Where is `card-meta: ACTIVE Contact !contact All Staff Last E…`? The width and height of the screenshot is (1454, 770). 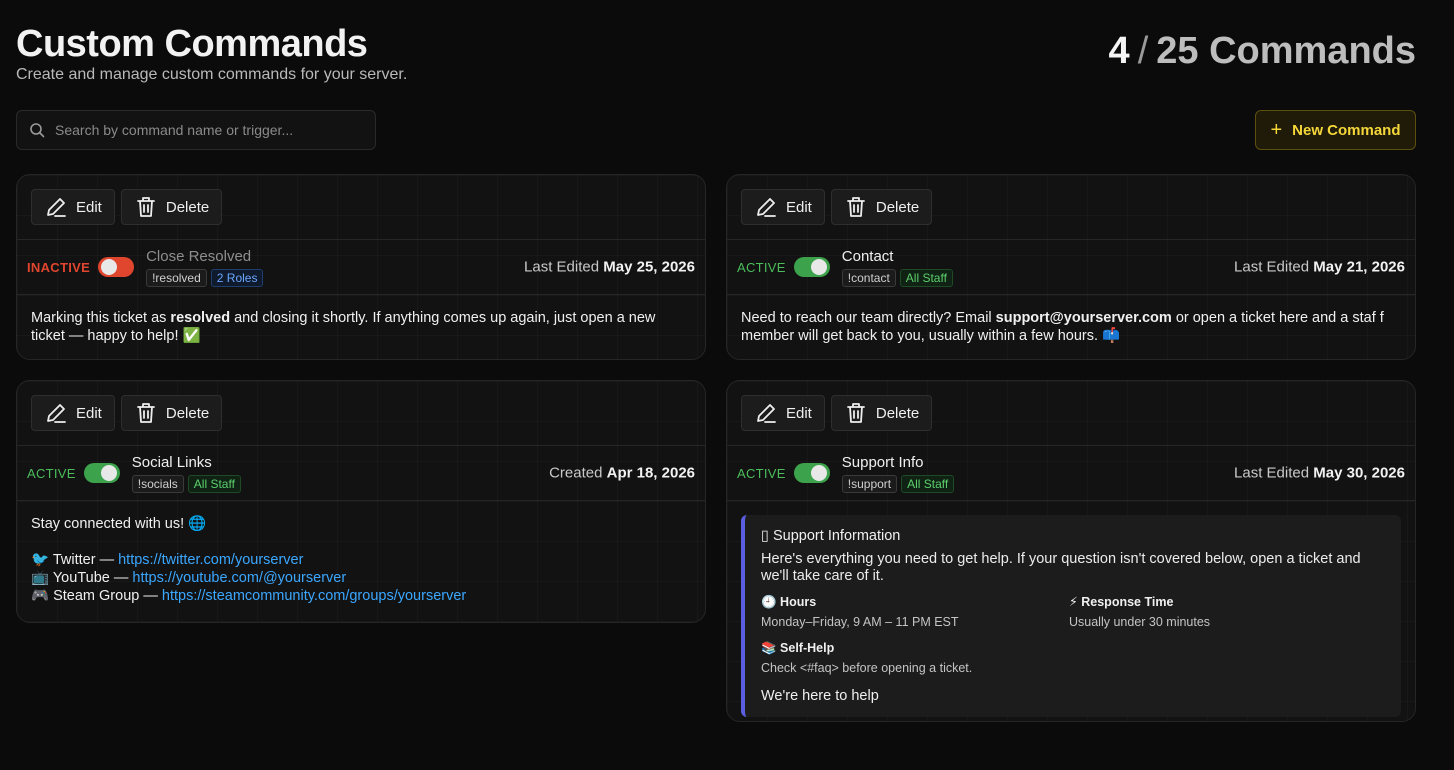 card-meta: ACTIVE Contact !contact All Staff Last E… is located at coordinates (1071, 267).